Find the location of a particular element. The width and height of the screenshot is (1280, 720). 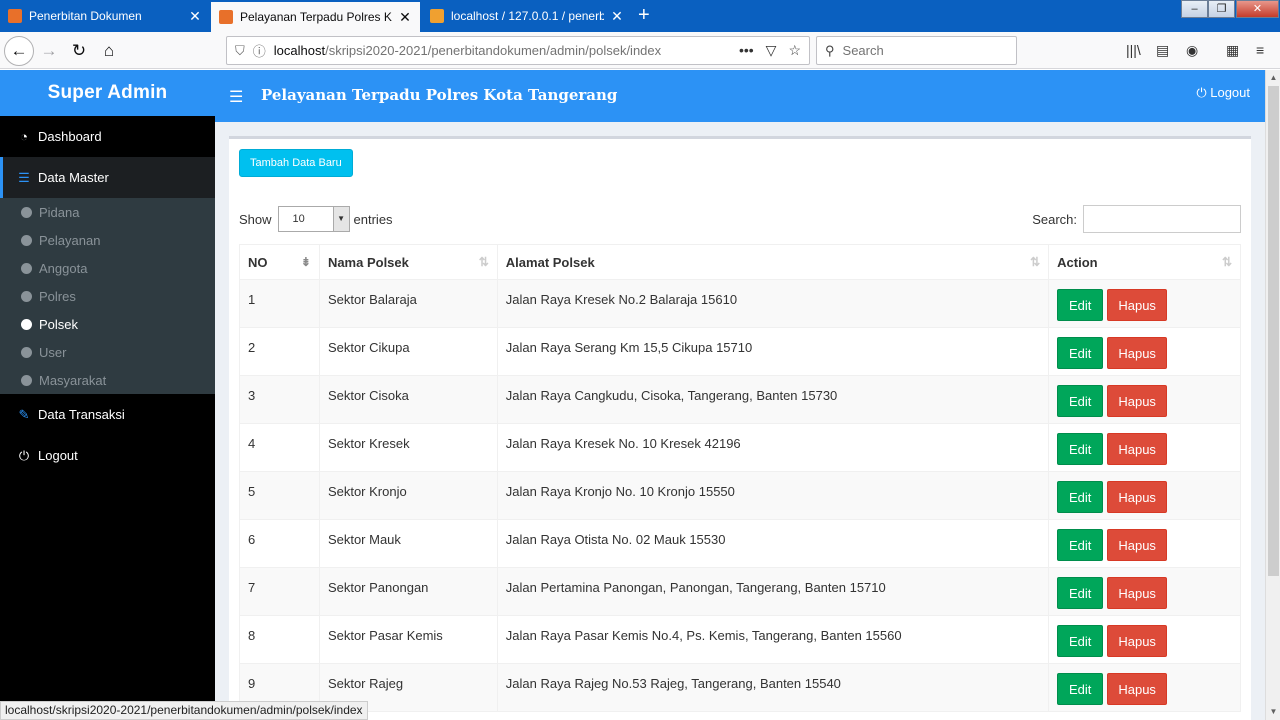

account-icon: ◉ is located at coordinates (1192, 50).